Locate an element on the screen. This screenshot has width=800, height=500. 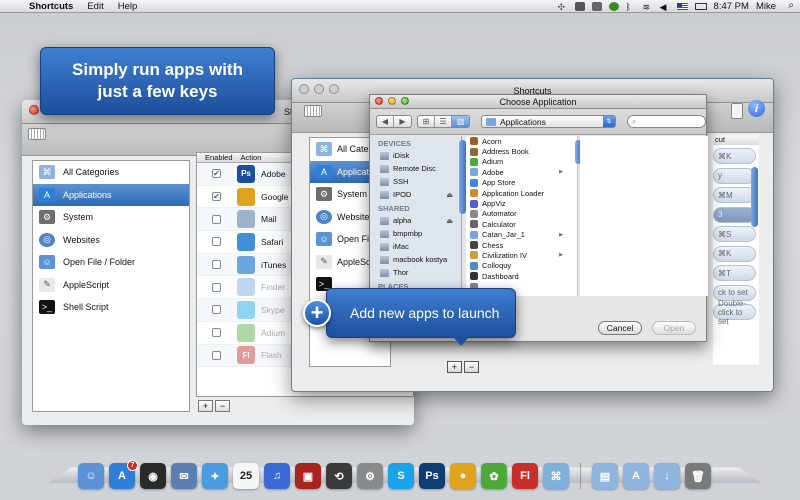
open-button: Open is located at coordinates (674, 328).